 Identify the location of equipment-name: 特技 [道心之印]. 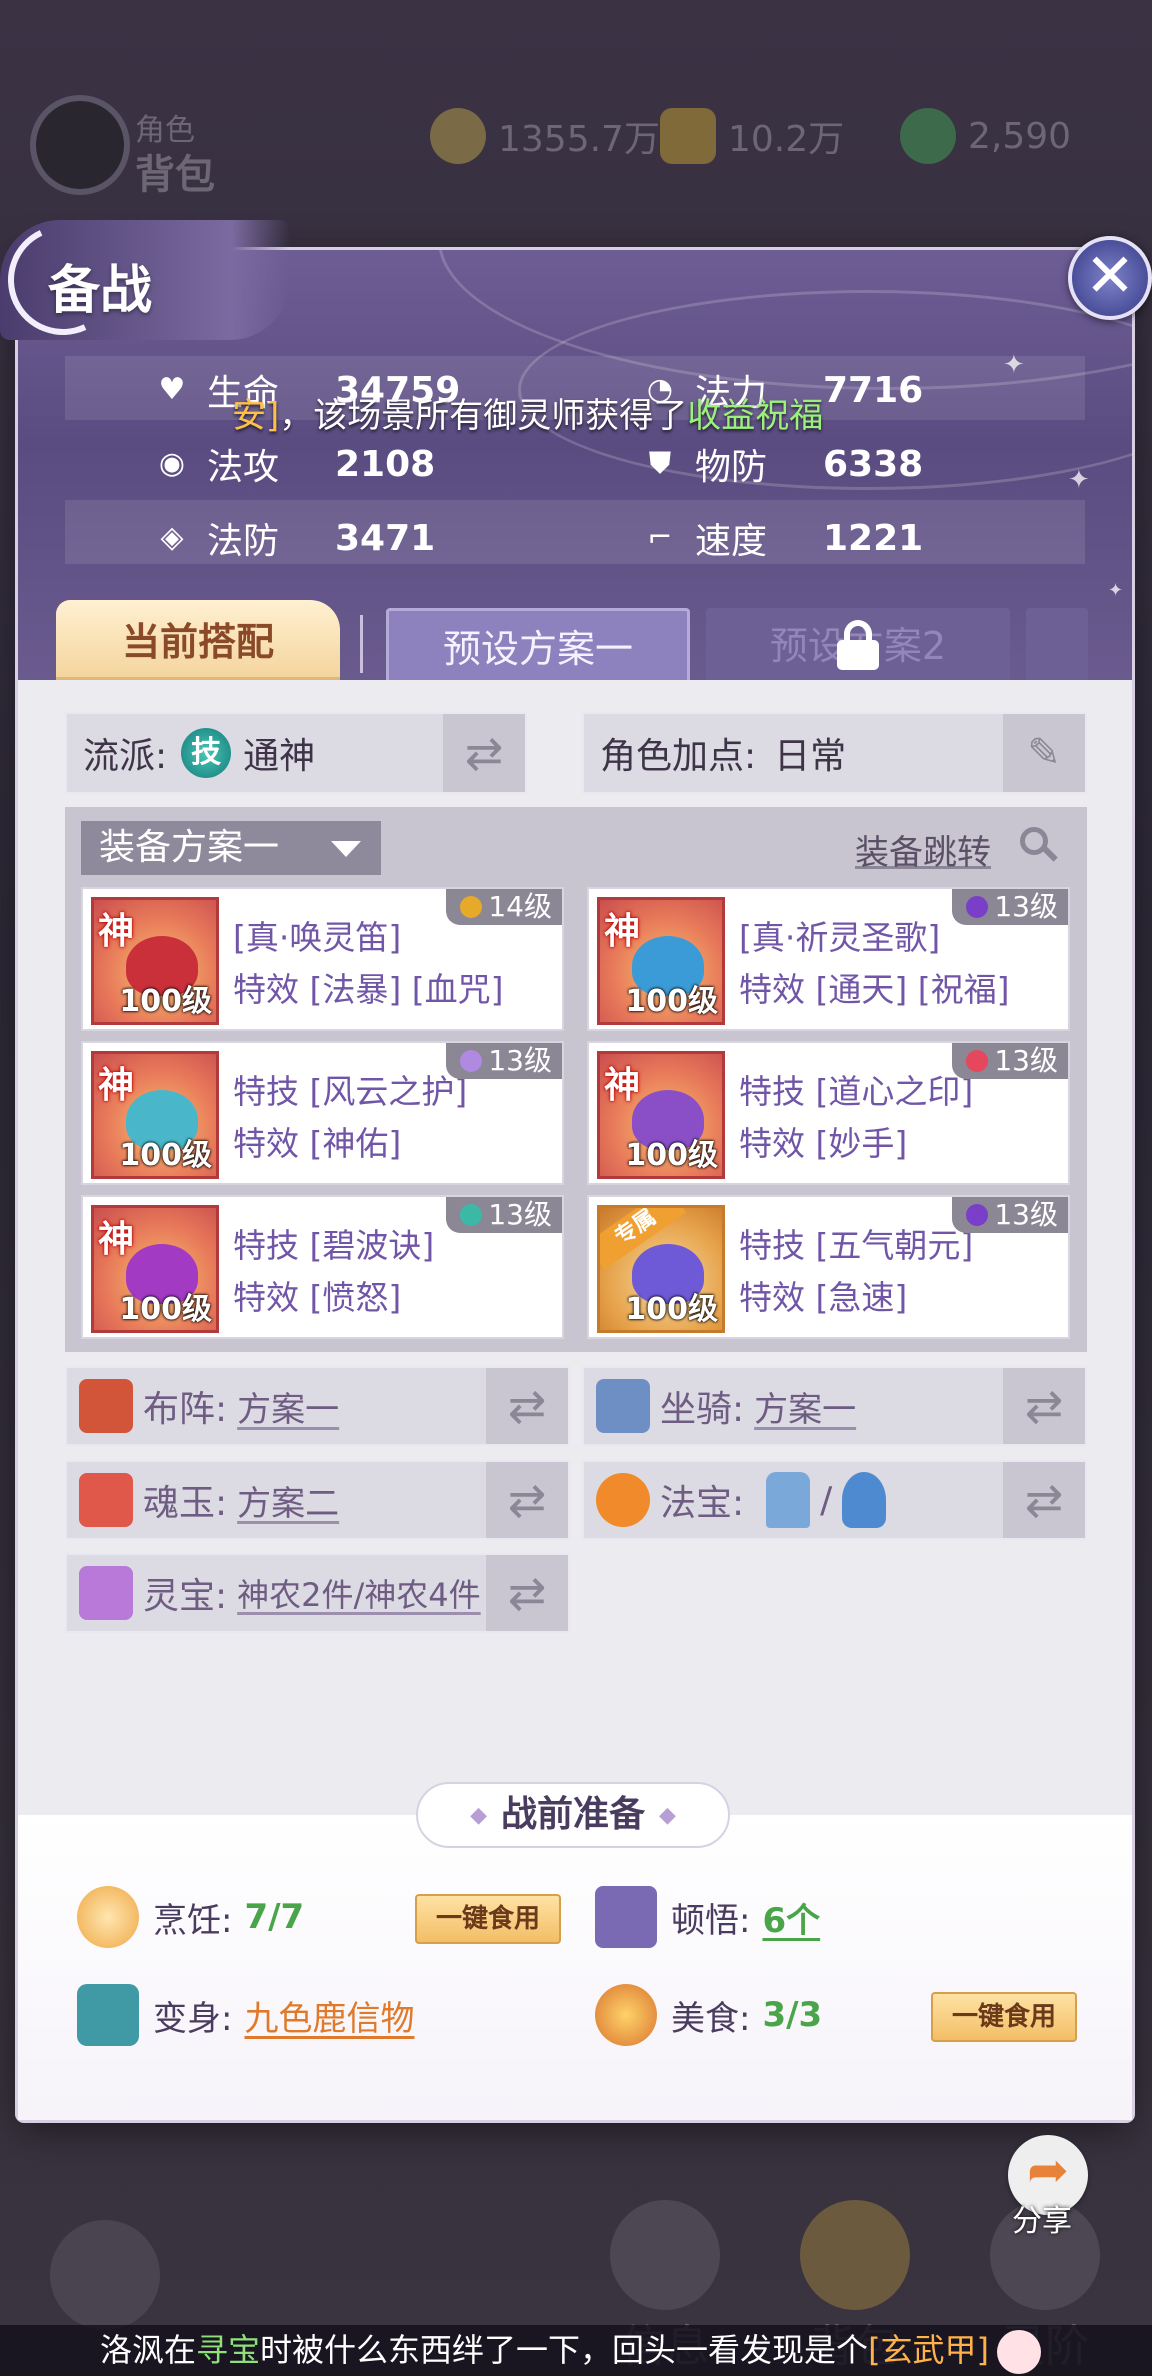
(856, 1091).